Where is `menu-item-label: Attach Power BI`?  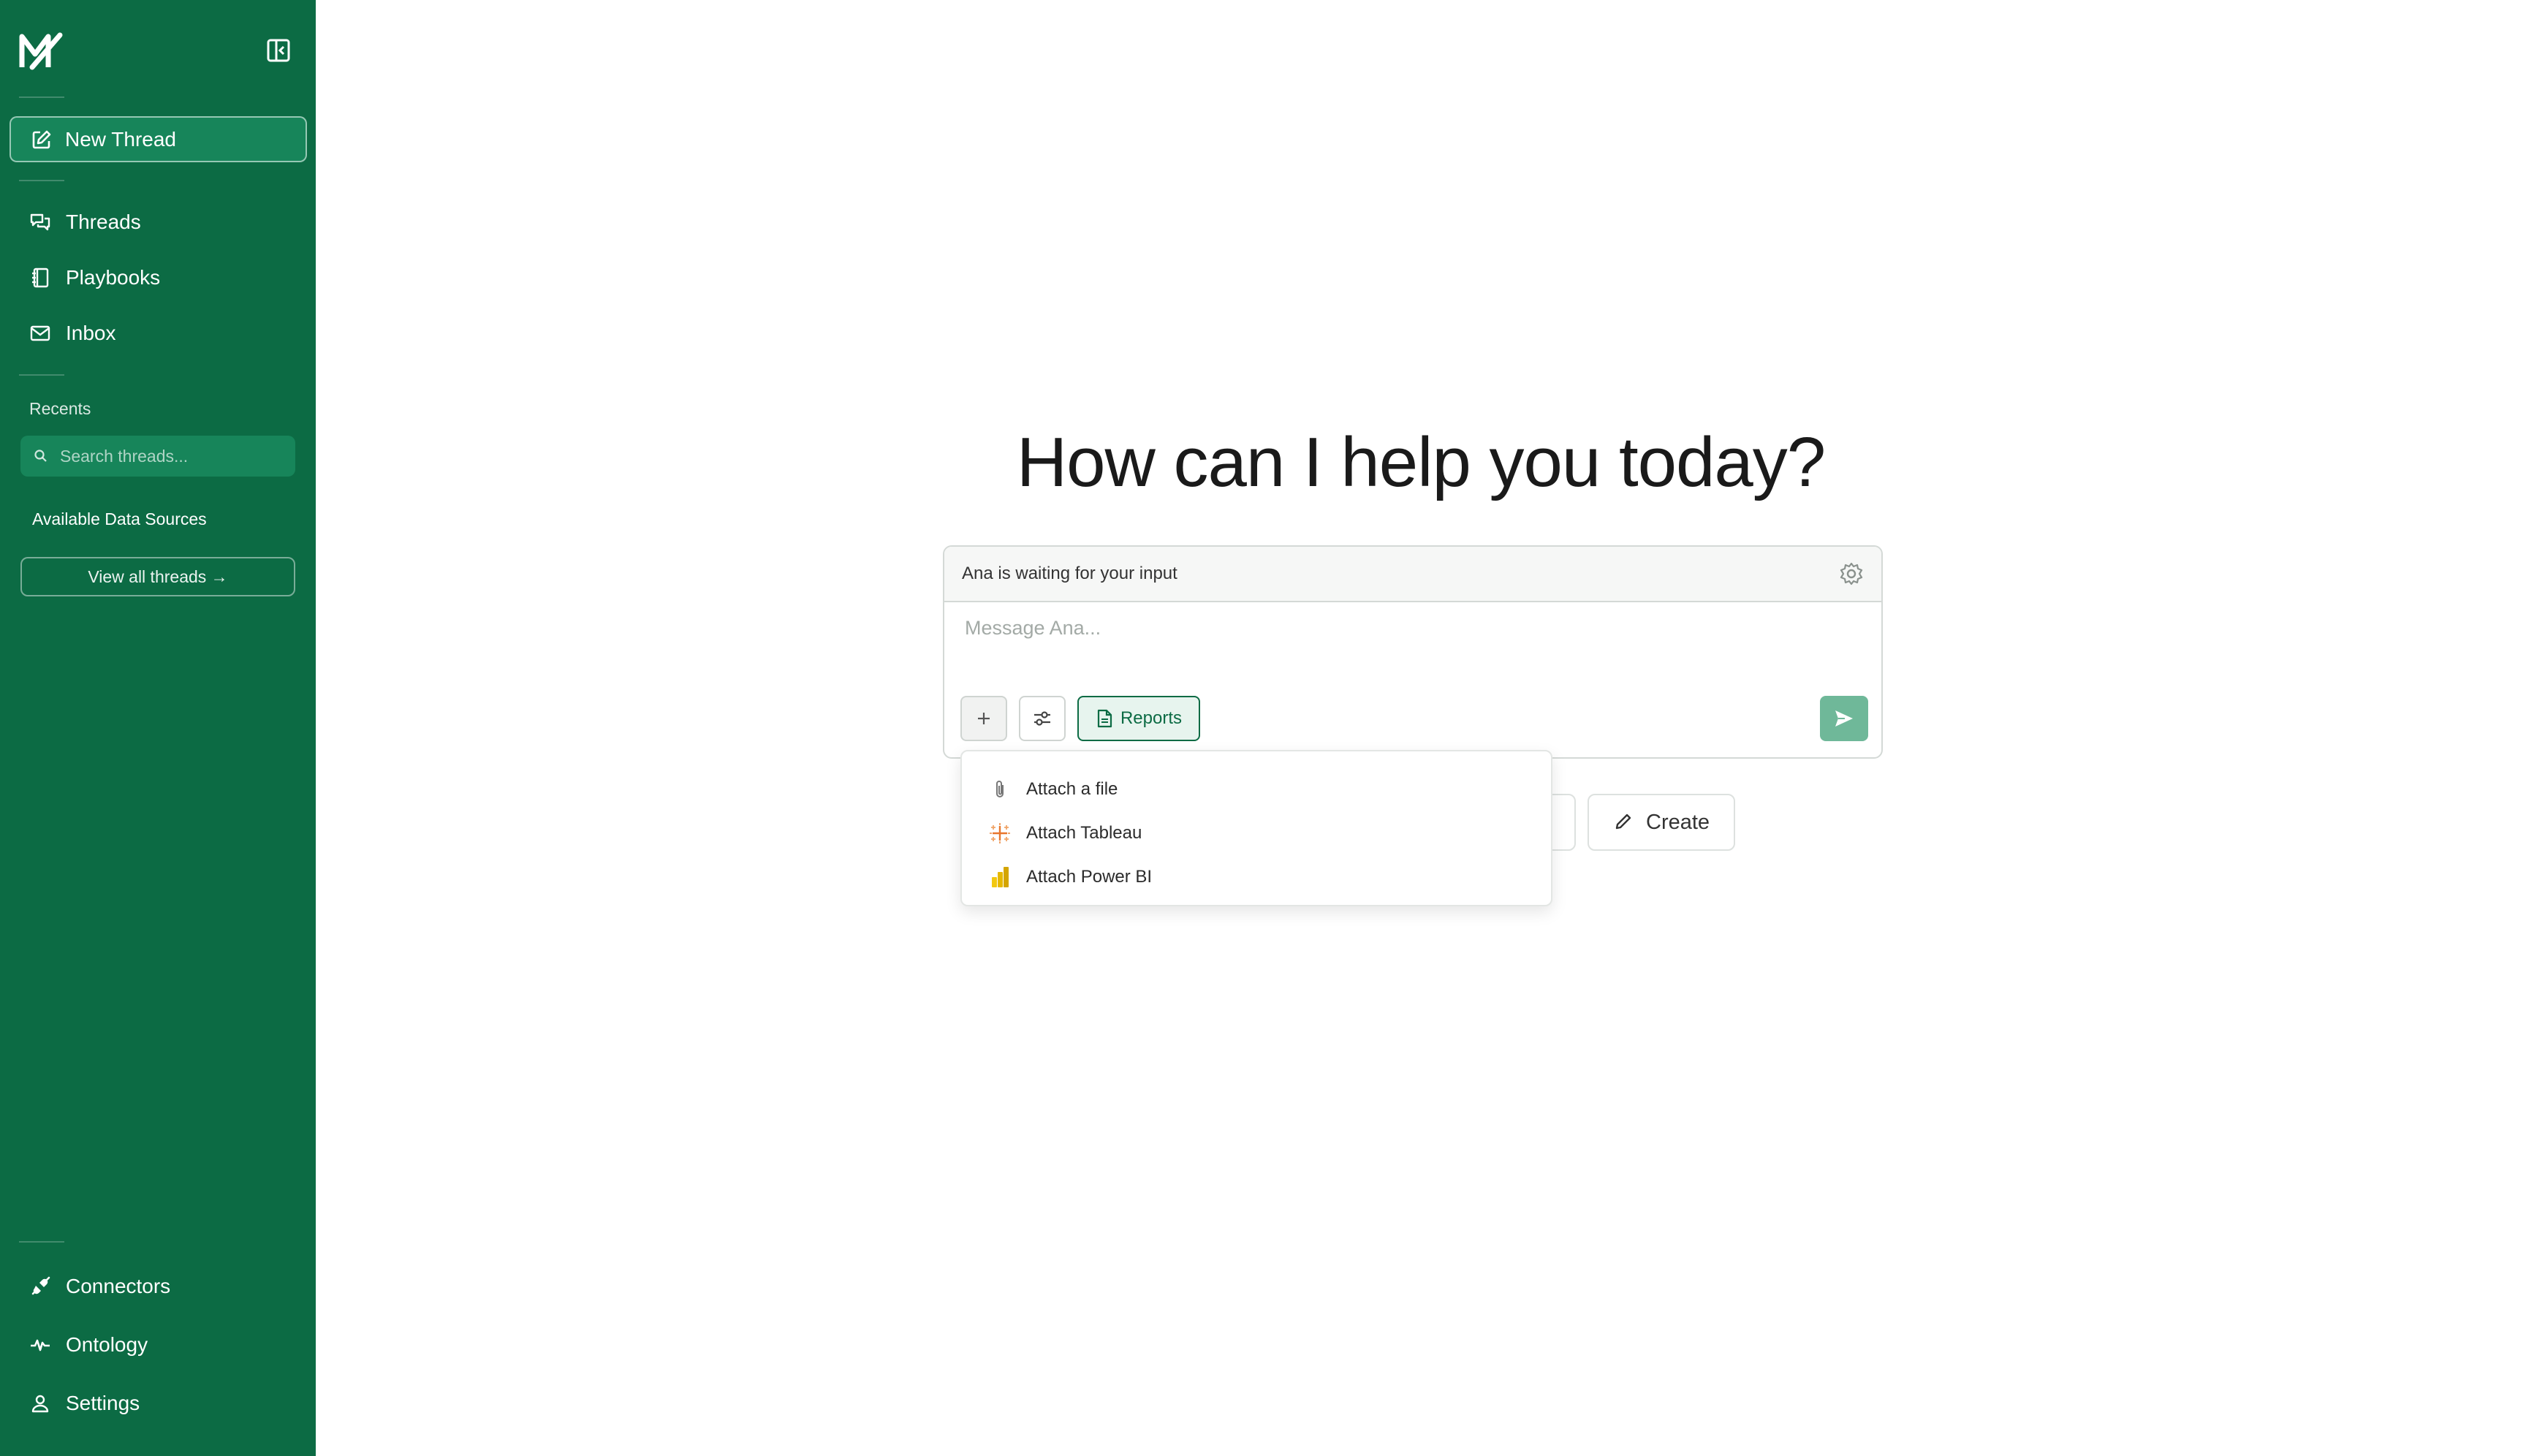 menu-item-label: Attach Power BI is located at coordinates (1089, 877).